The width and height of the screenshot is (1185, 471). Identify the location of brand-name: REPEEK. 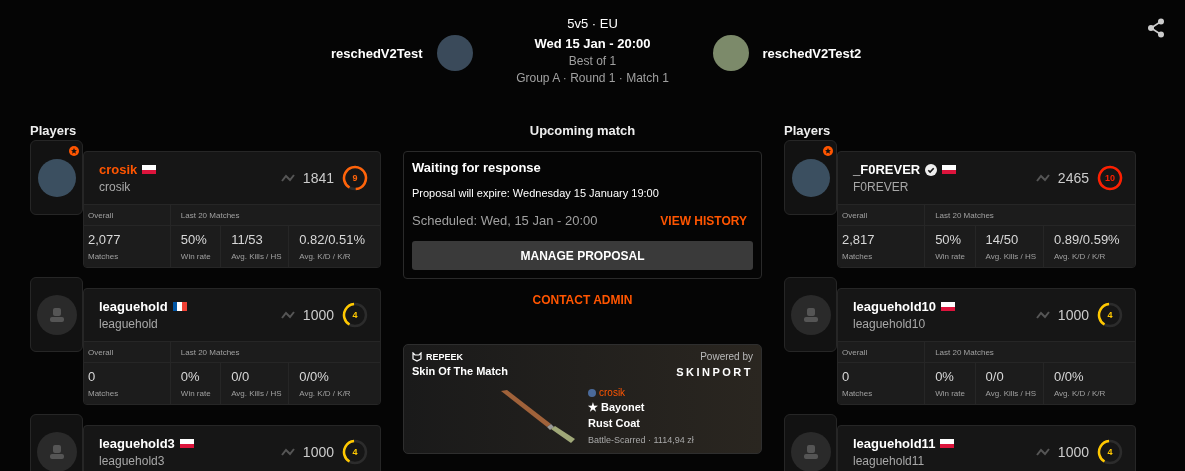
(444, 357).